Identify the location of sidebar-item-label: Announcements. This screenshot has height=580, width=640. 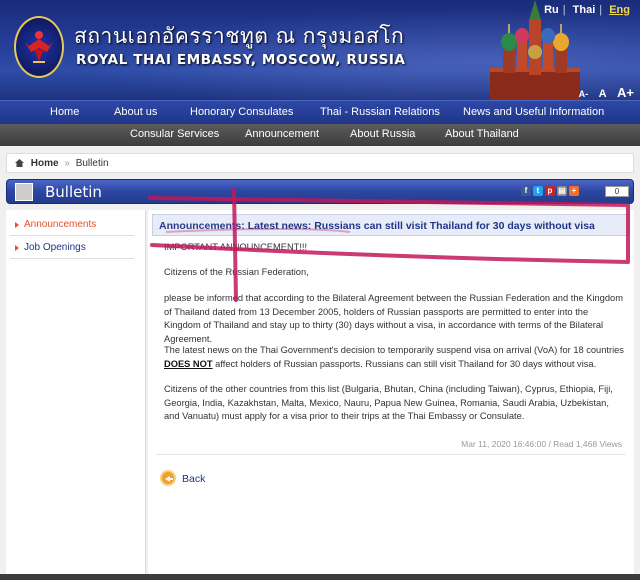
(60, 224).